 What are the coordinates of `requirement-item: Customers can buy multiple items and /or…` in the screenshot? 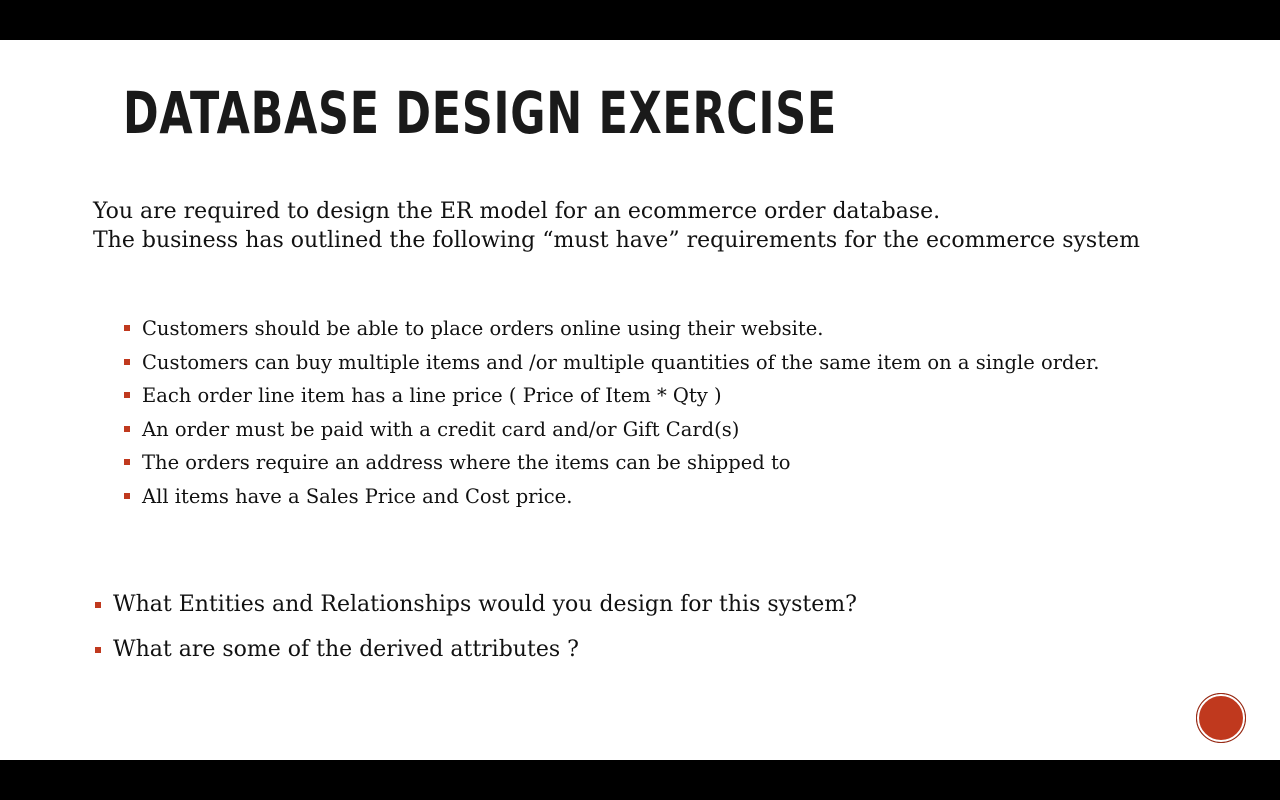 It's located at (644, 362).